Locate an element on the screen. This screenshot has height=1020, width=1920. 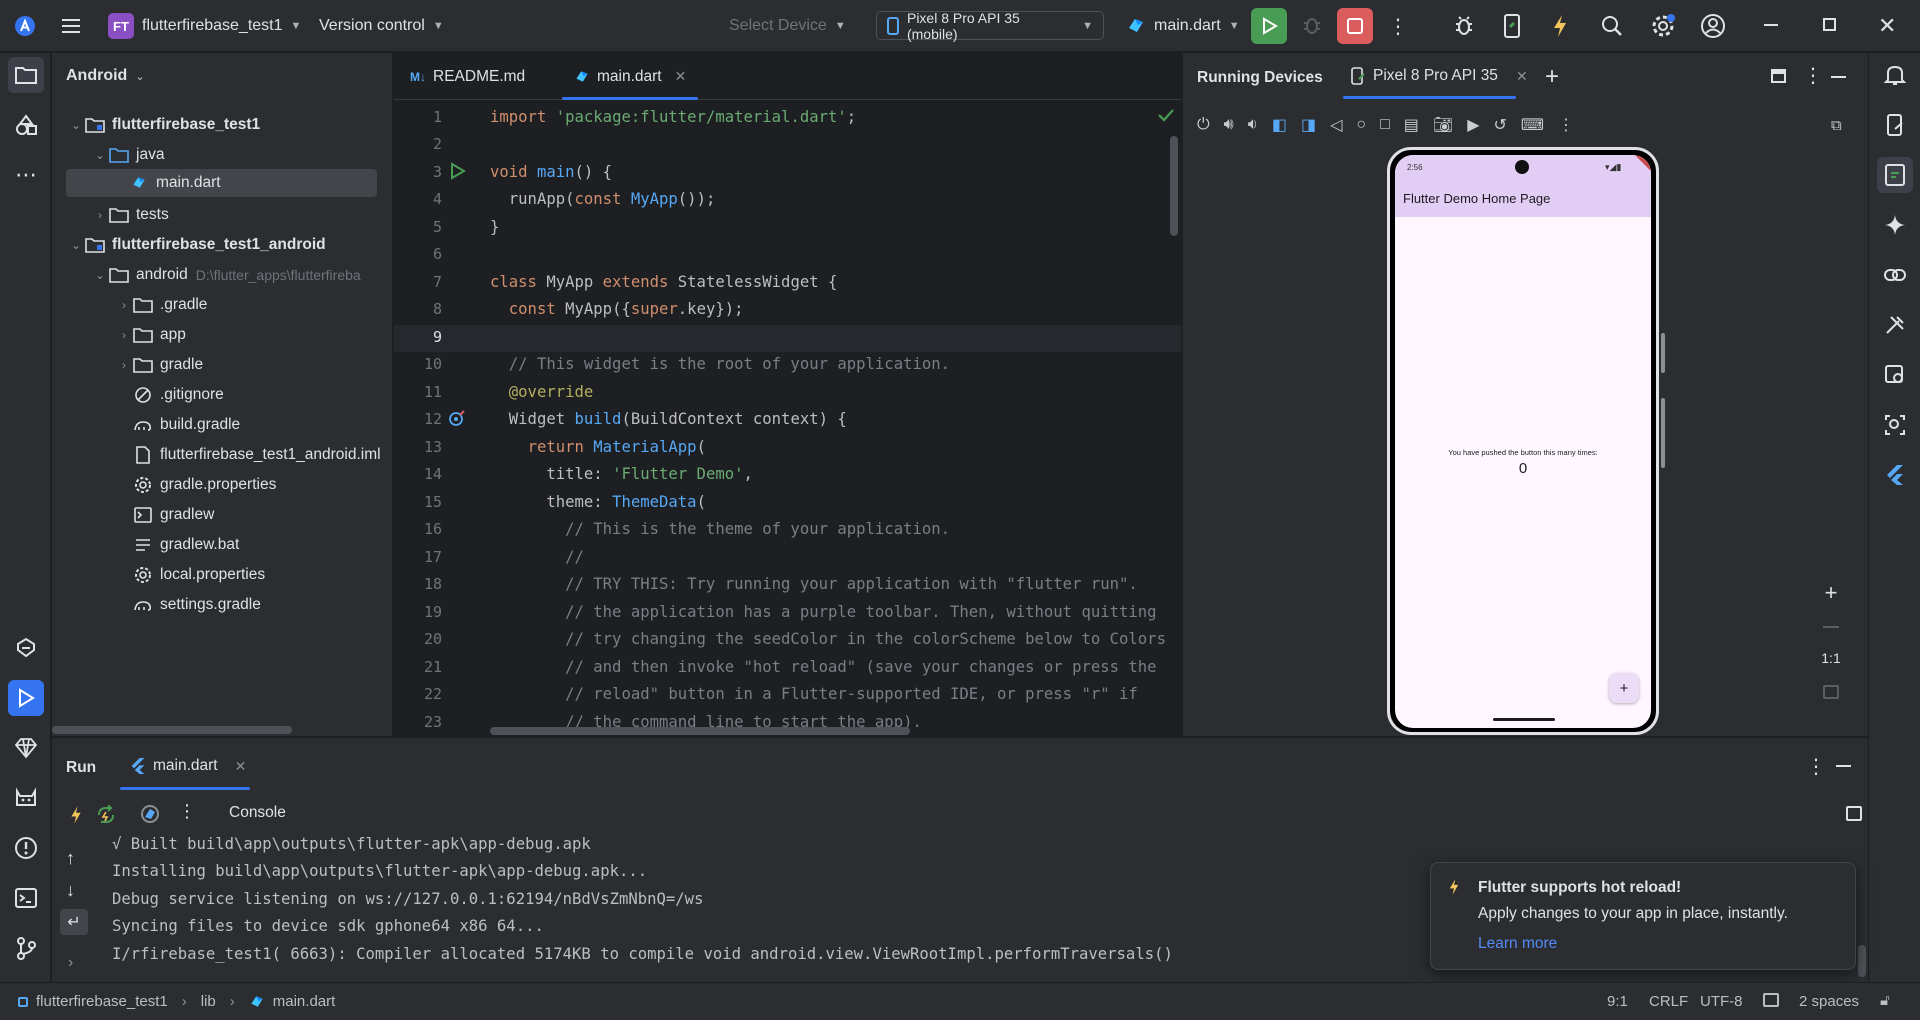
home-icon: ○ is located at coordinates (1361, 125).